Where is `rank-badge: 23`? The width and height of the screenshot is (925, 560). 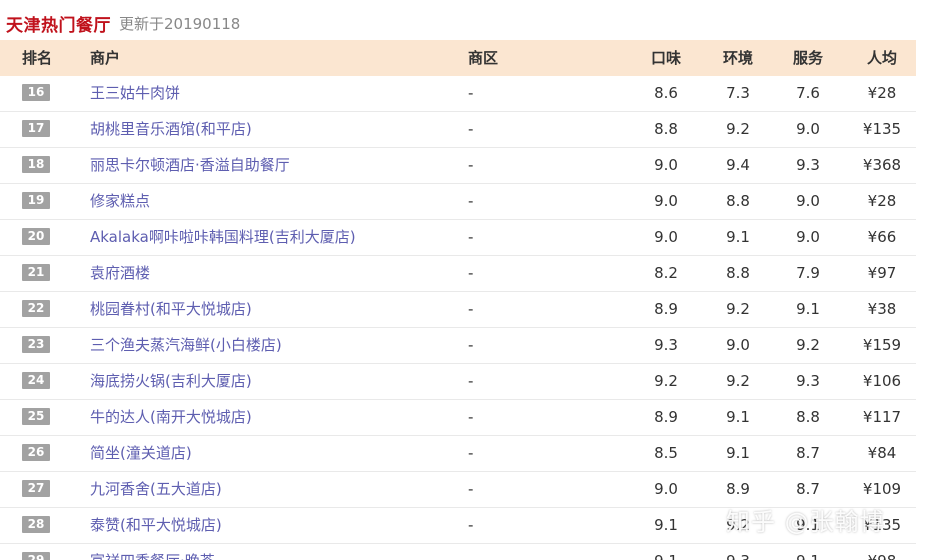
rank-badge: 23 is located at coordinates (36, 344).